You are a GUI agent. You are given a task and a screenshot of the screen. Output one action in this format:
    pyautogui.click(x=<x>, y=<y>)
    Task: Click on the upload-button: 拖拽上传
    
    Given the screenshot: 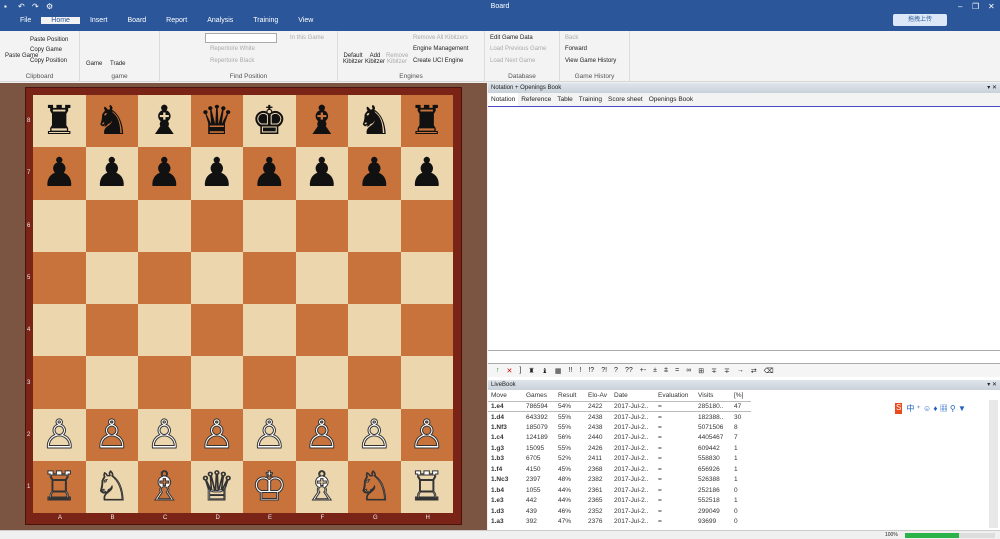 What is the action you would take?
    pyautogui.click(x=920, y=20)
    